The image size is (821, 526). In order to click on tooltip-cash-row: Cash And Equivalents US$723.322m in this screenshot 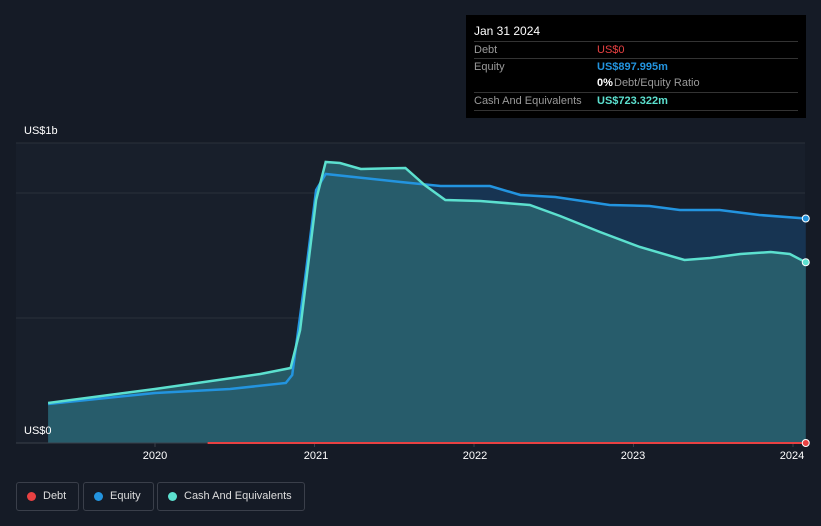, I will do `click(636, 101)`.